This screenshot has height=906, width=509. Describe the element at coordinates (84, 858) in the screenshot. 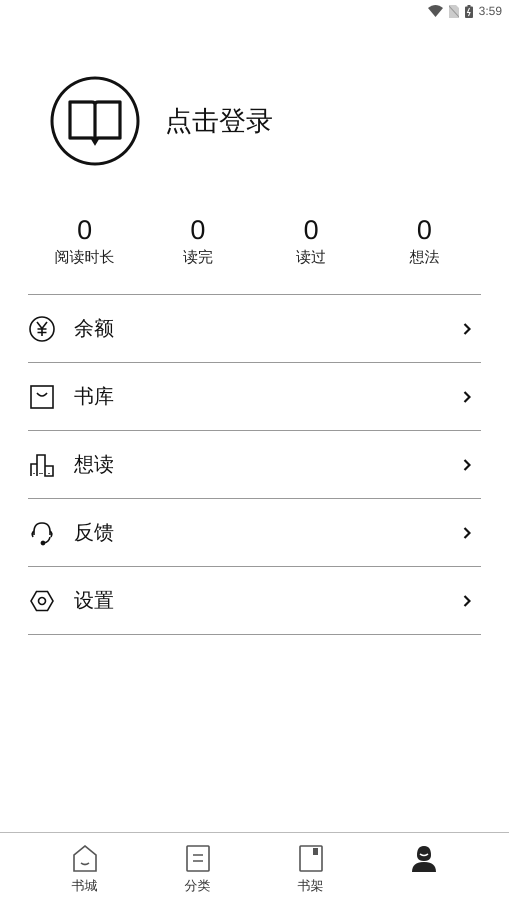

I see `house-icon` at that location.